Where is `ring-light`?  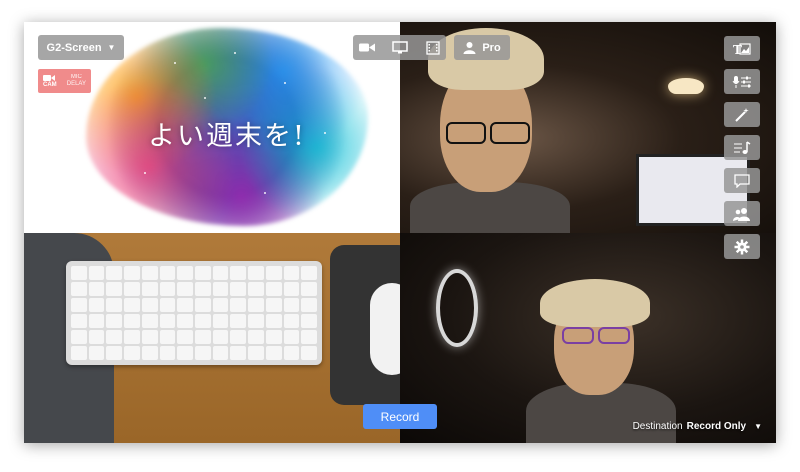
ring-light is located at coordinates (457, 308).